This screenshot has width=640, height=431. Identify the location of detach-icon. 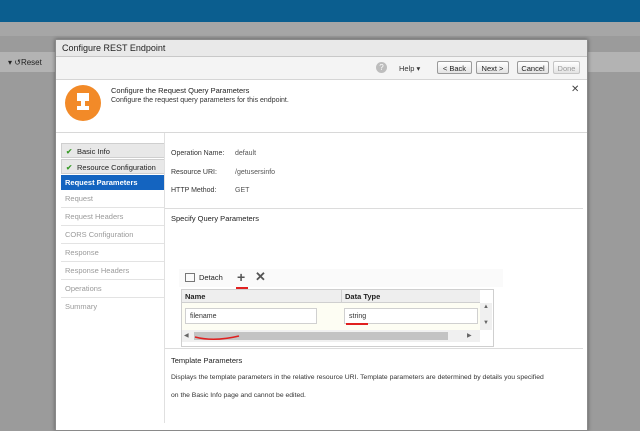
(190, 277).